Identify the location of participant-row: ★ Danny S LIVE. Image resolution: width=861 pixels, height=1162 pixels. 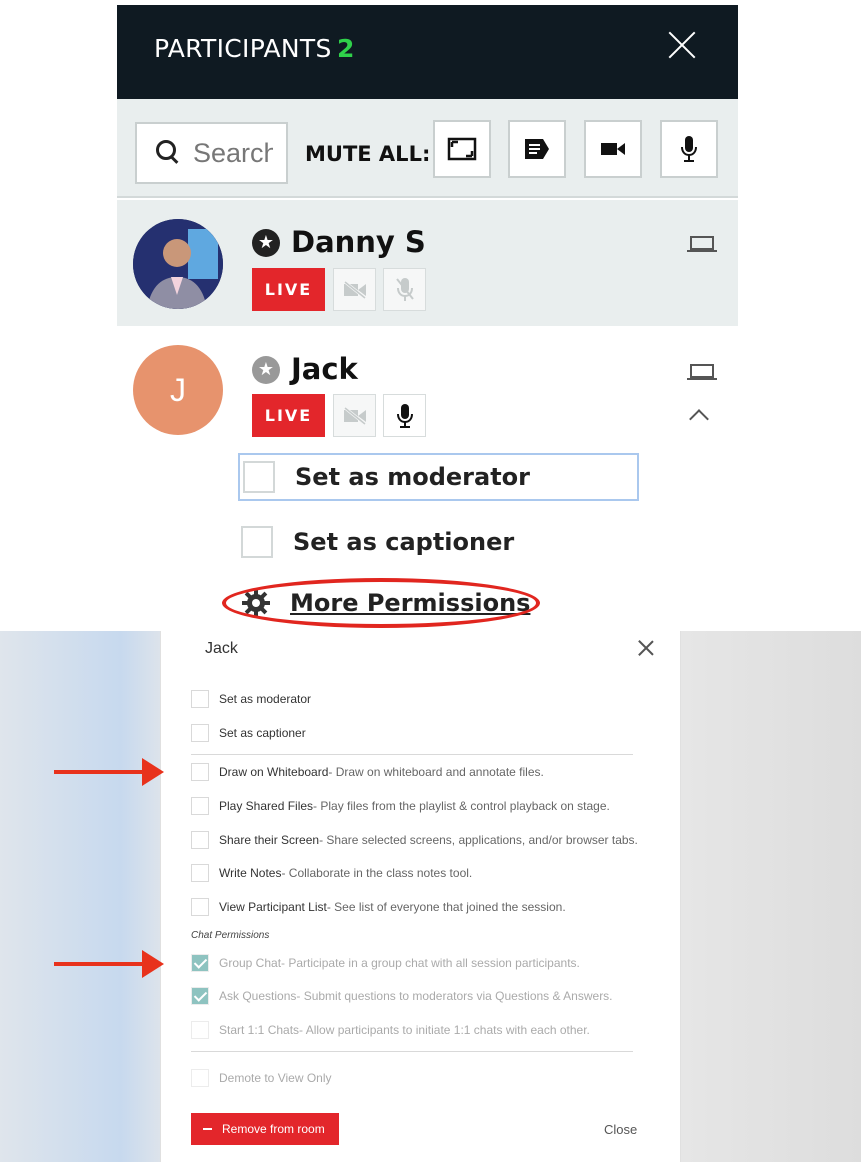
(427, 263).